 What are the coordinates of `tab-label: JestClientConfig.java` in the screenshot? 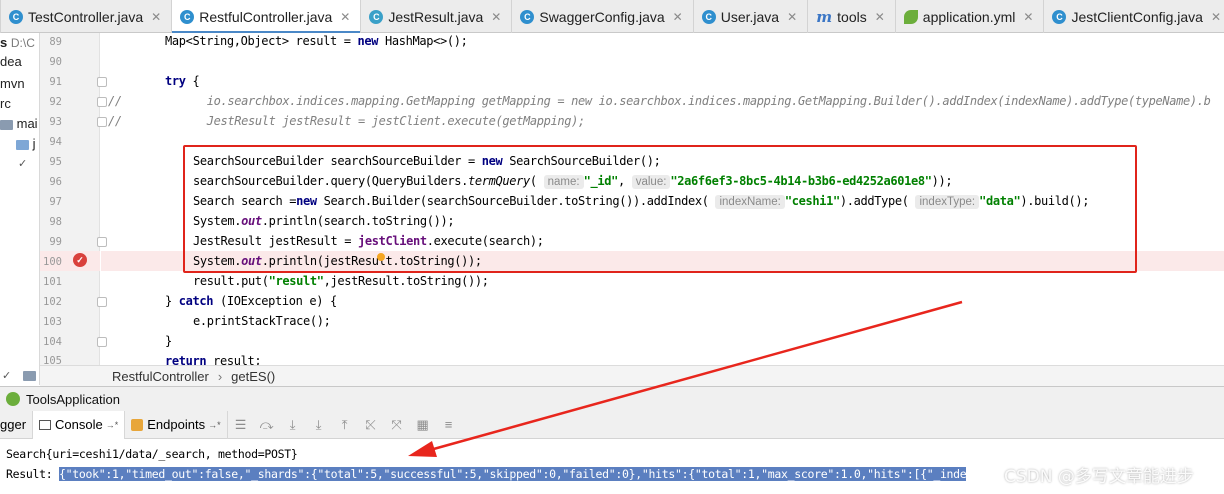 It's located at (1137, 16).